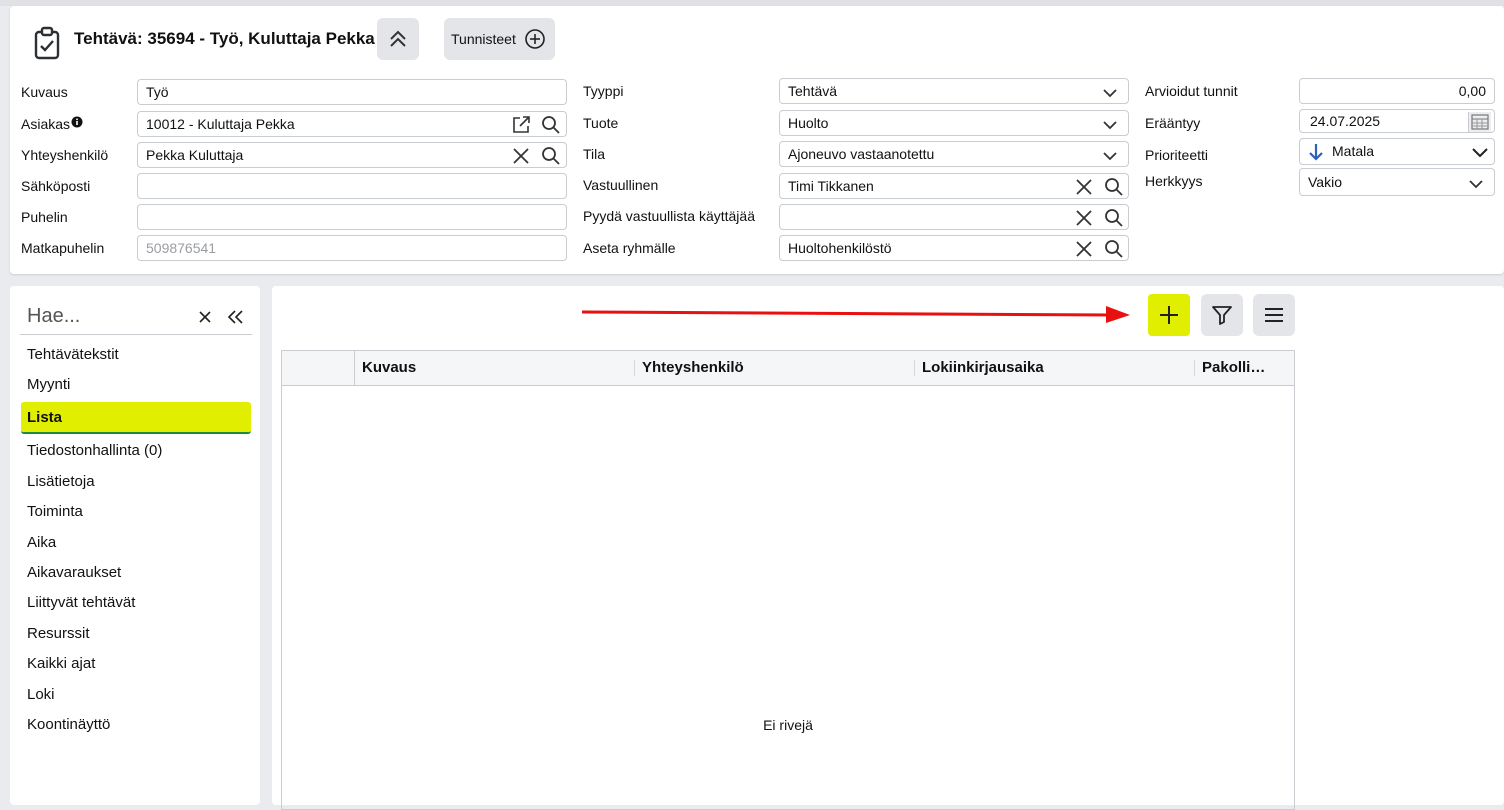 This screenshot has height=810, width=1504. Describe the element at coordinates (44, 217) in the screenshot. I see `label-puhelin: Puhelin` at that location.